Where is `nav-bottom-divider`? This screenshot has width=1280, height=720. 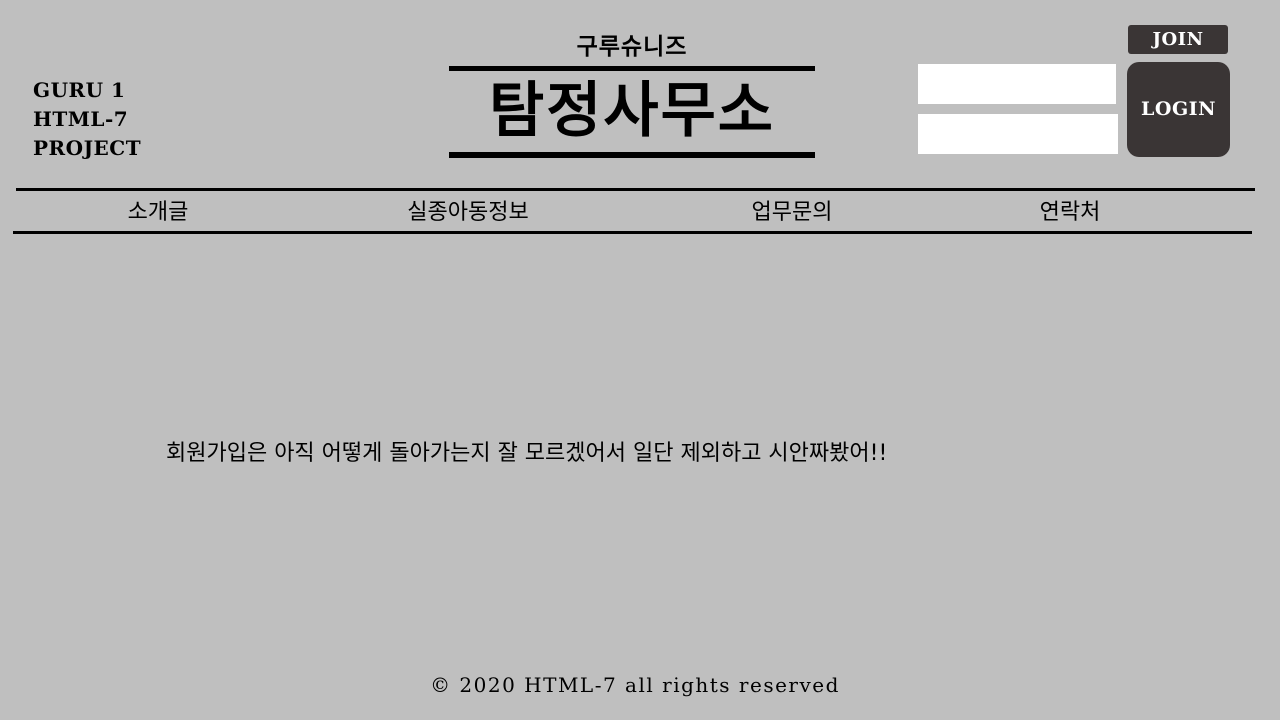 nav-bottom-divider is located at coordinates (632, 232).